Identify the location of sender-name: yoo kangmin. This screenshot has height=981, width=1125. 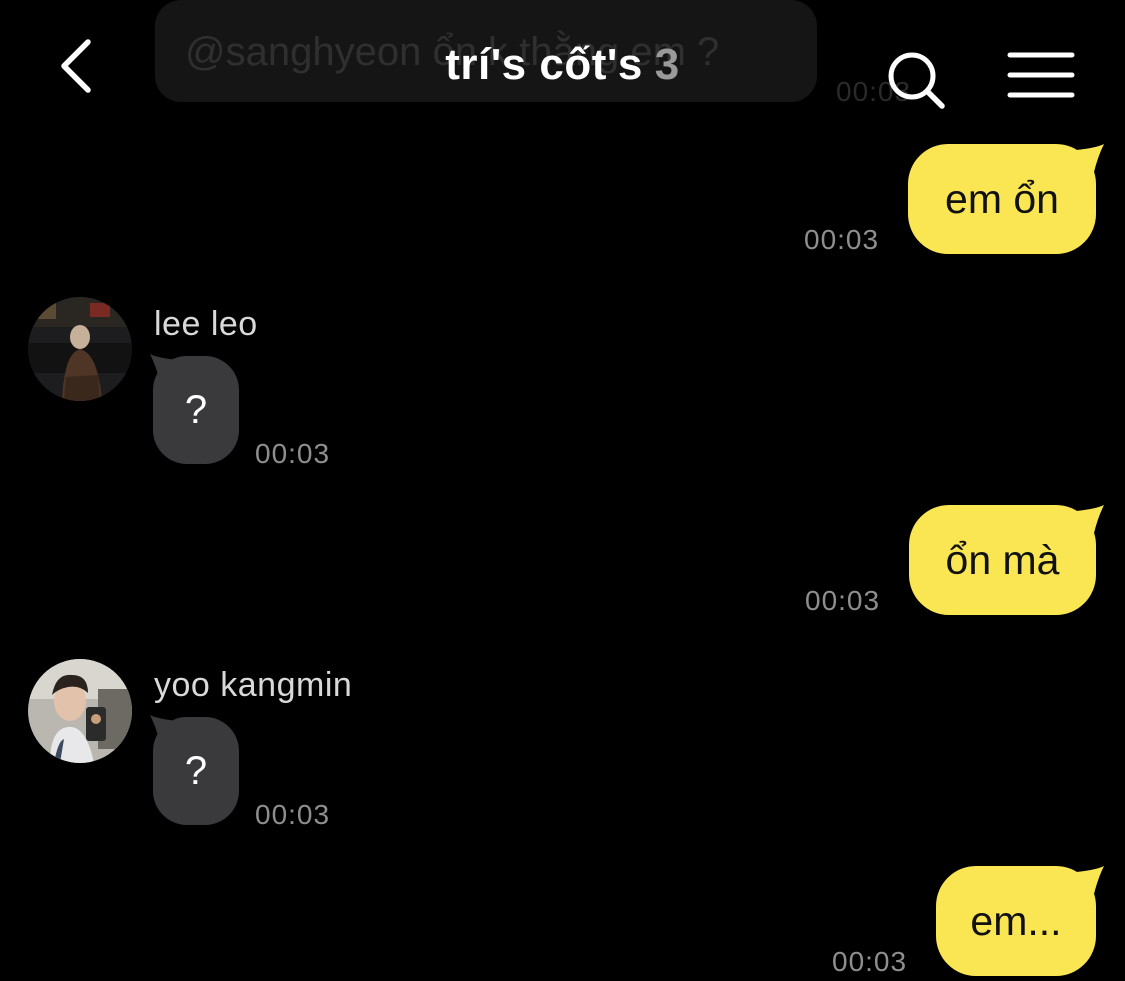
(253, 685).